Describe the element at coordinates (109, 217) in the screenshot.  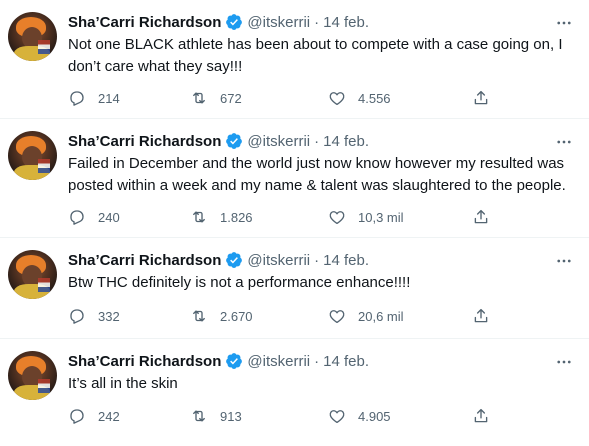
I see `reply-count: 240` at that location.